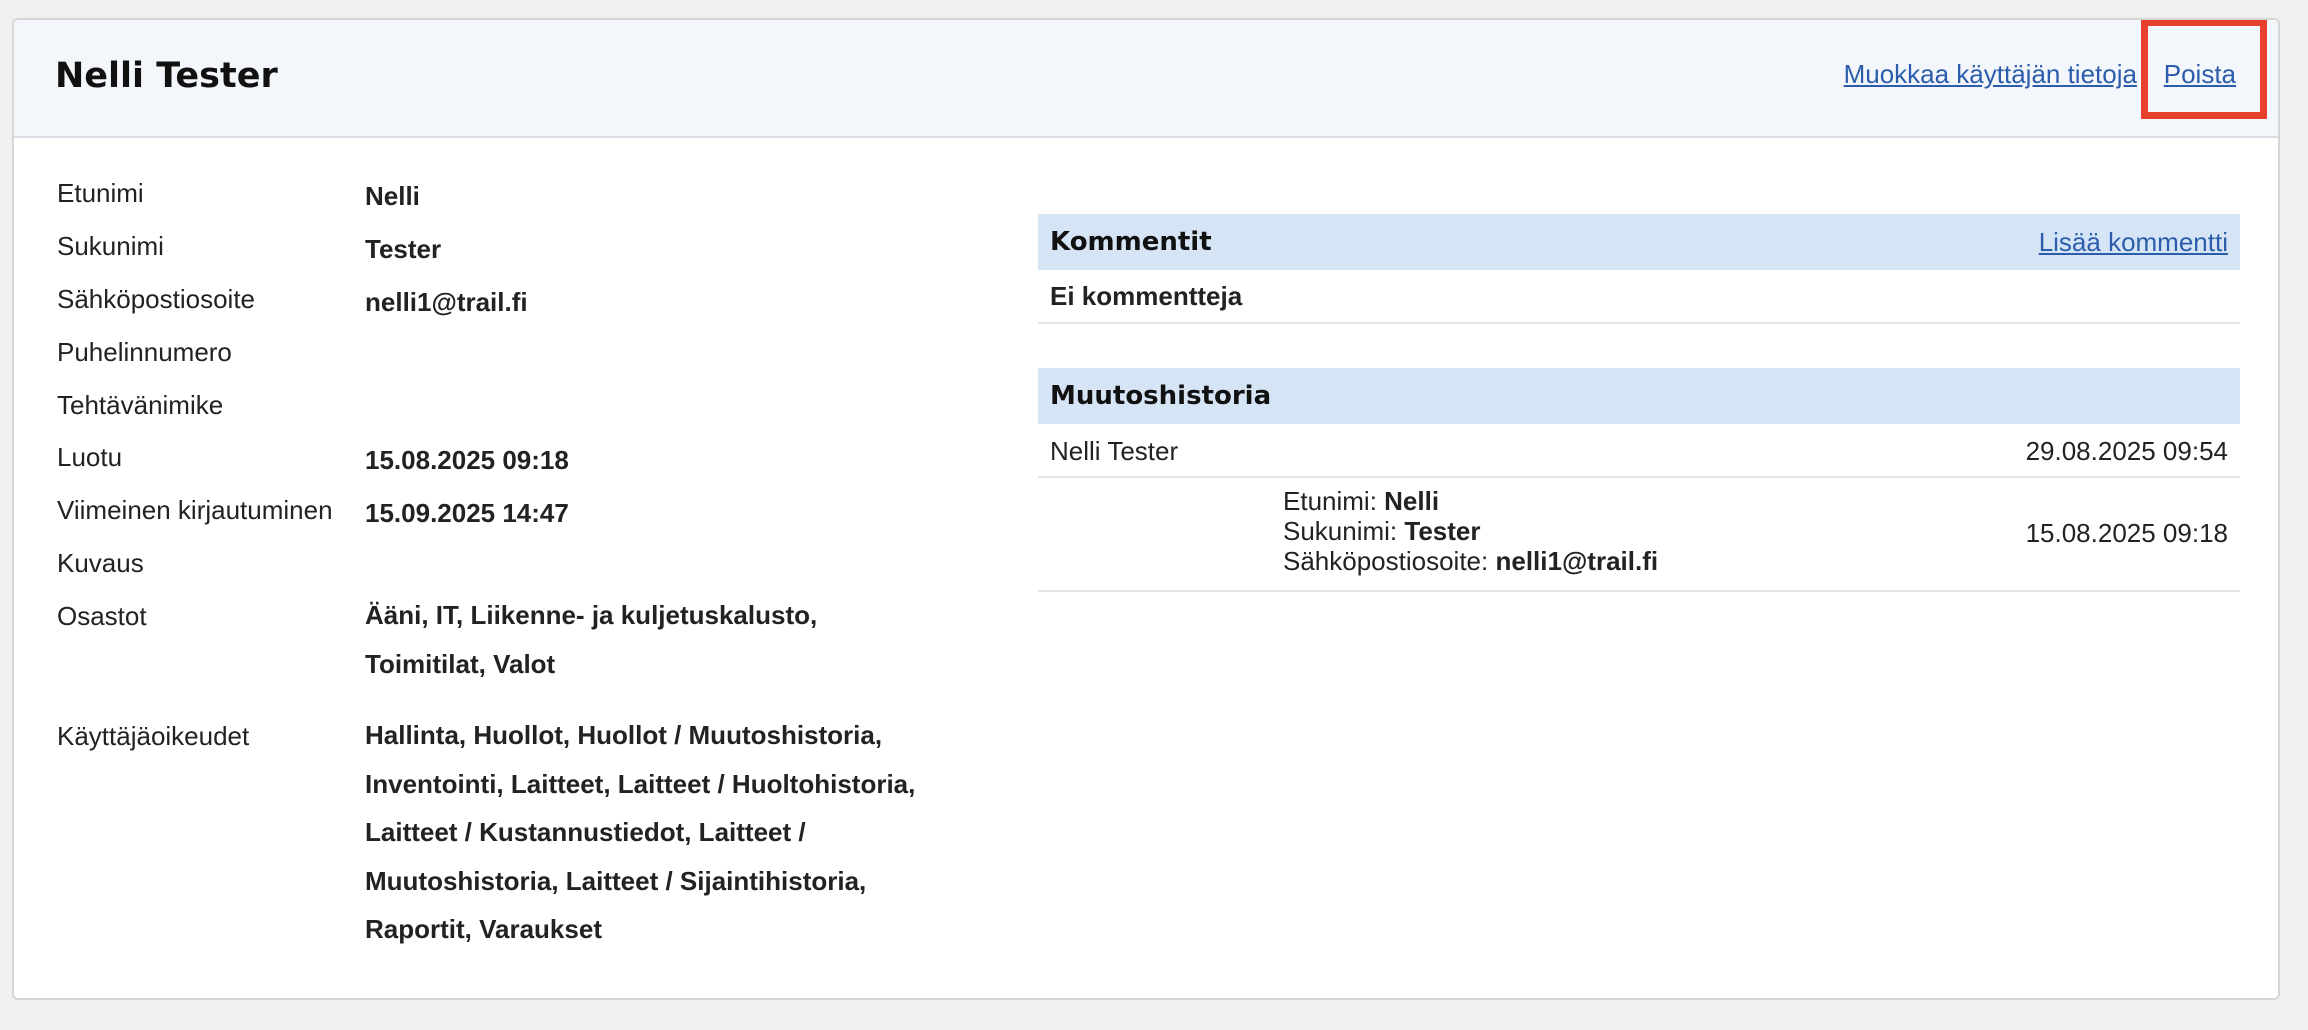 Image resolution: width=2308 pixels, height=1030 pixels. What do you see at coordinates (195, 510) in the screenshot?
I see `detail-label: Viimeinen kirjautuminen` at bounding box center [195, 510].